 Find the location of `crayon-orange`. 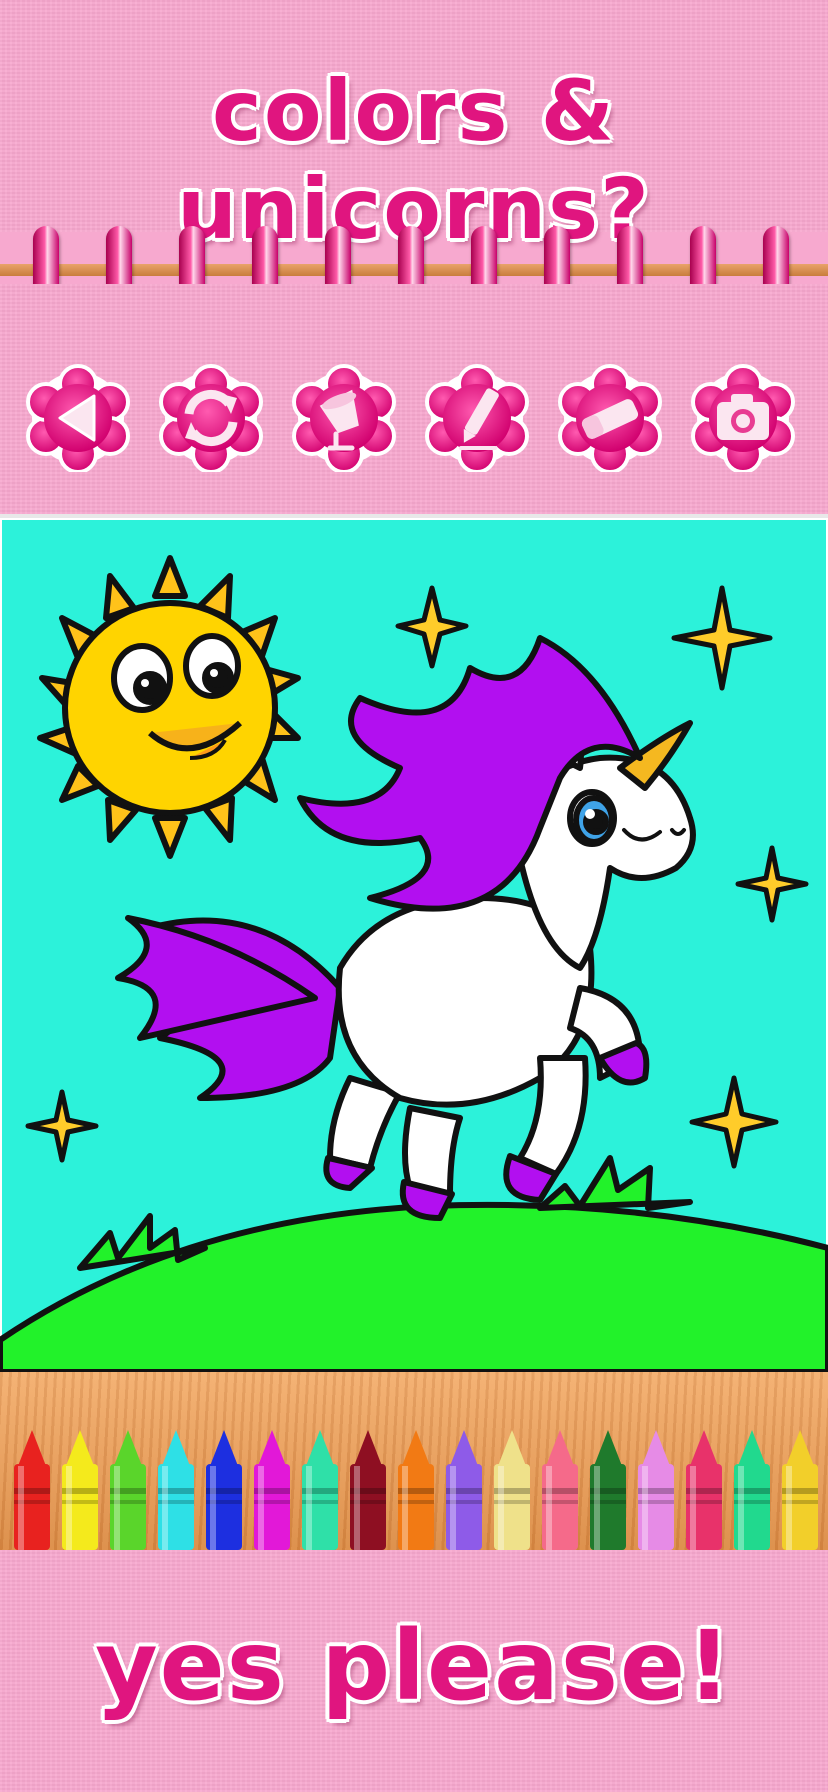

crayon-orange is located at coordinates (416, 1488).